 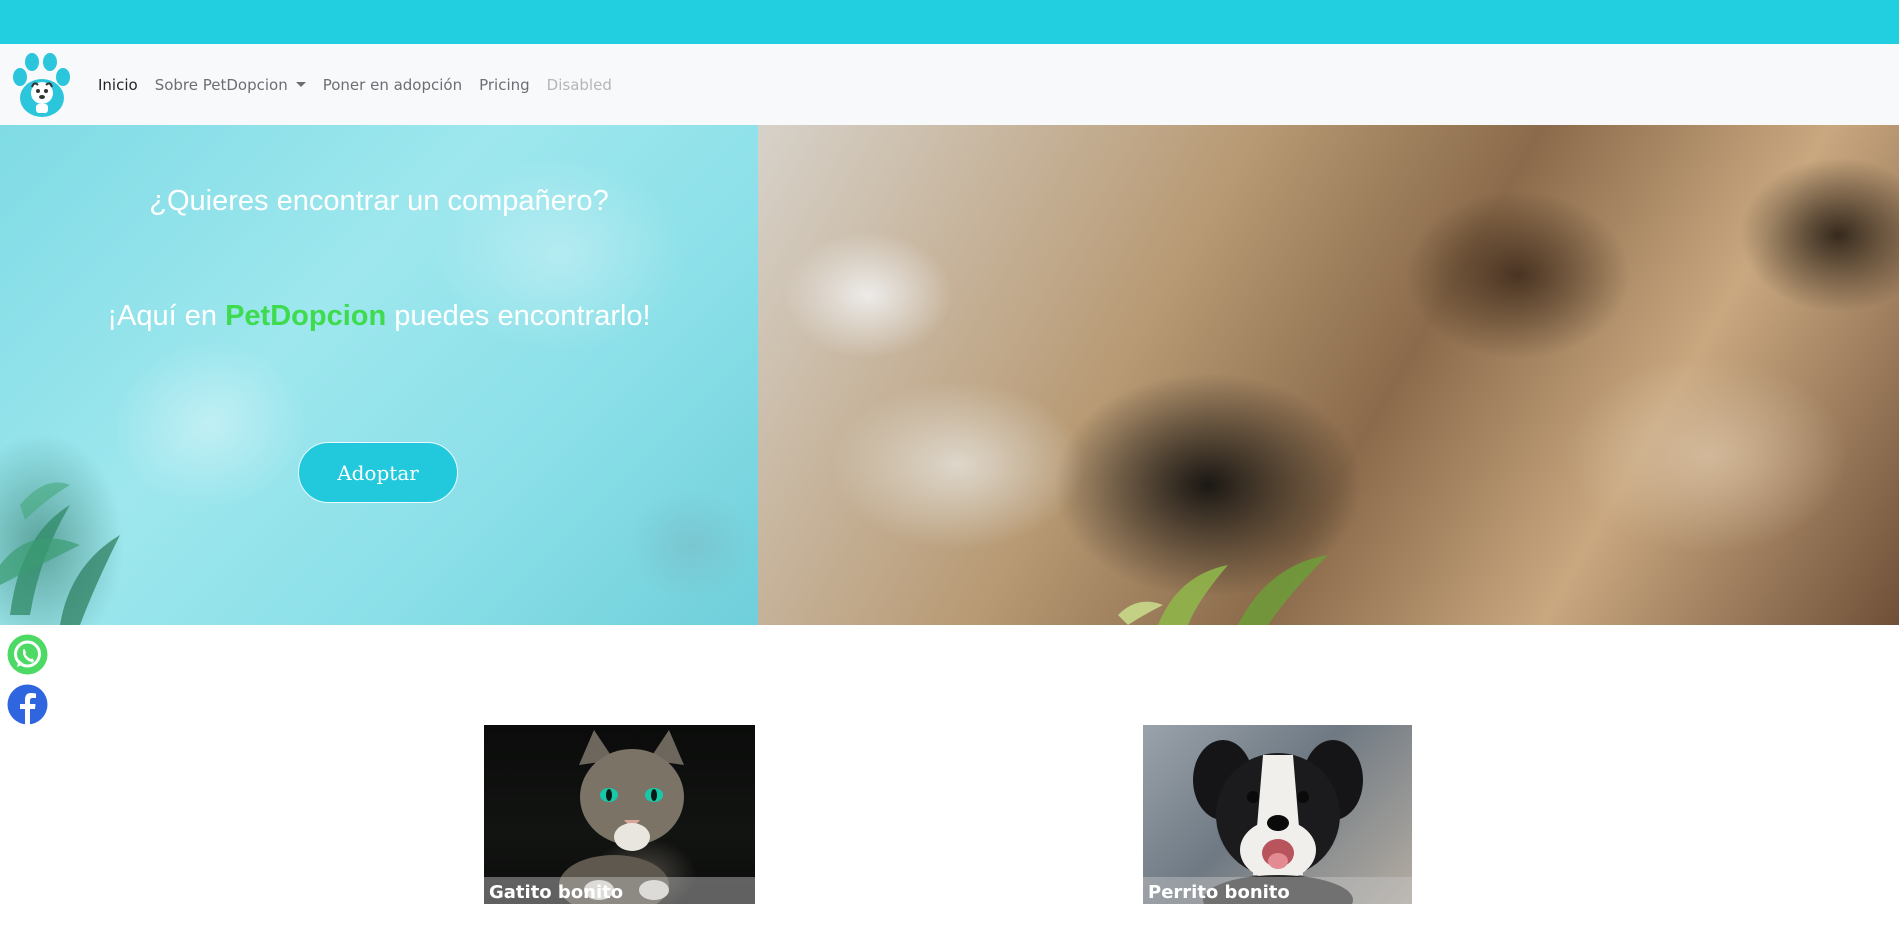 I want to click on leaves-photo-decoration-icon, so click(x=1223, y=590).